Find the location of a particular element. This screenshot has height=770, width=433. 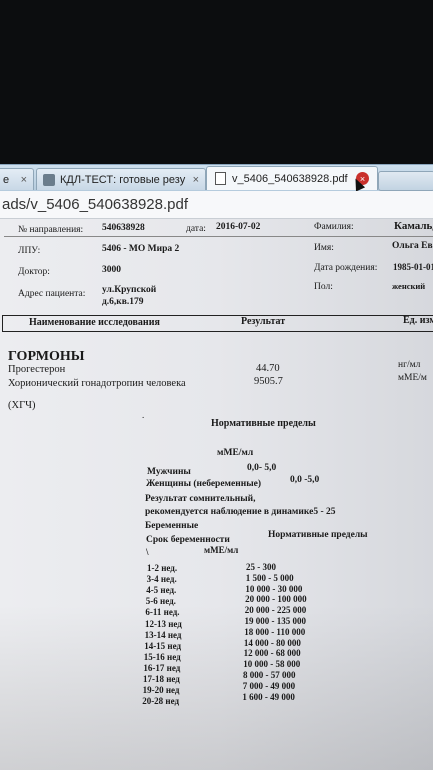

tab-kdl-results: КДЛ-ТЕСТ: готовые резу × is located at coordinates (121, 179).